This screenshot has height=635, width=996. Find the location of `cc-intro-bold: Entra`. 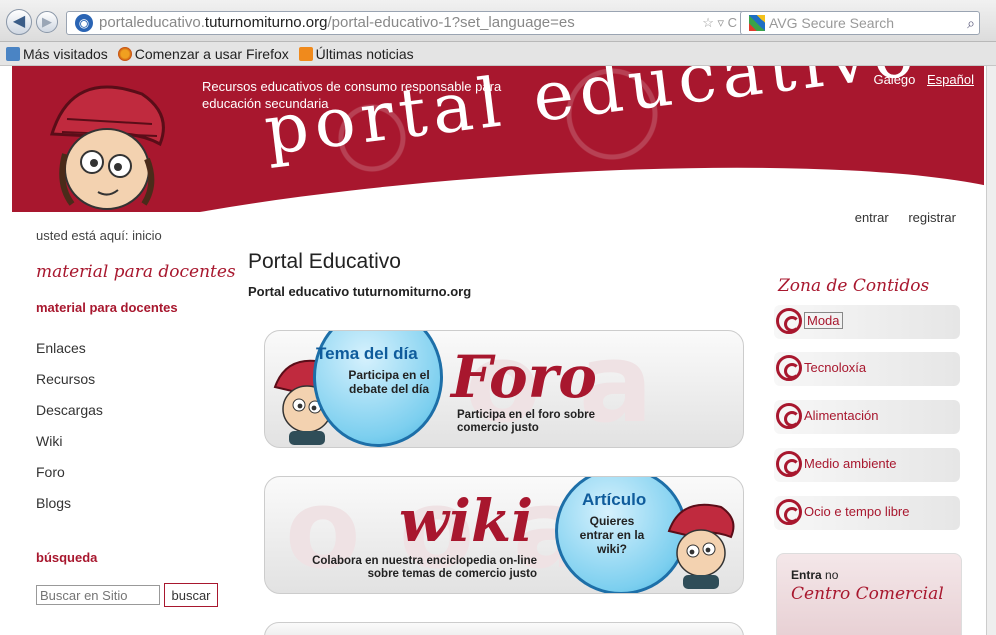

cc-intro-bold: Entra is located at coordinates (806, 575).